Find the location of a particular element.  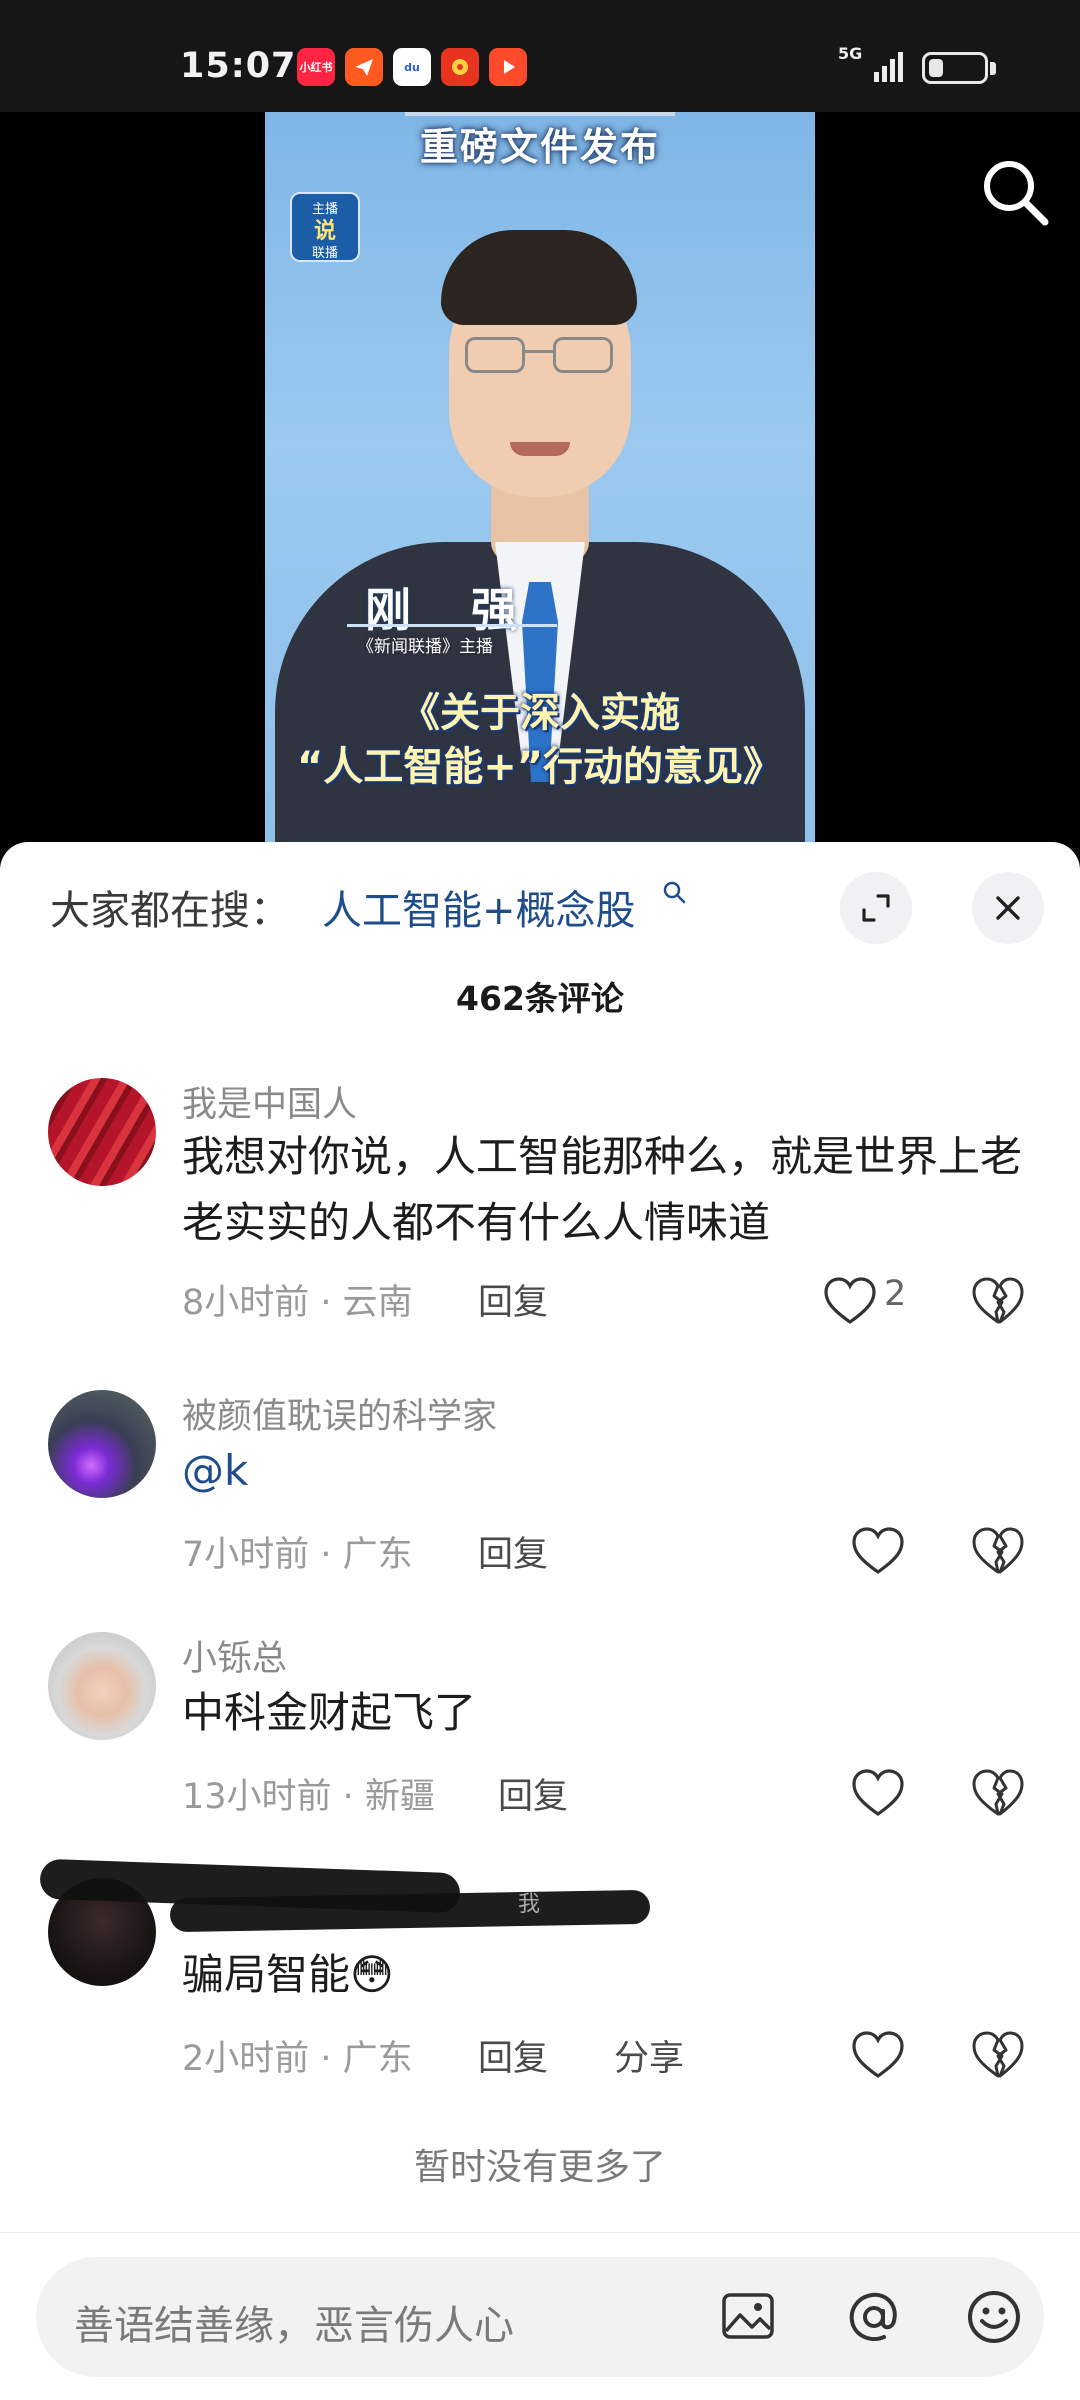

comment-username: 被颜值耽误的科学家 is located at coordinates (339, 1413).